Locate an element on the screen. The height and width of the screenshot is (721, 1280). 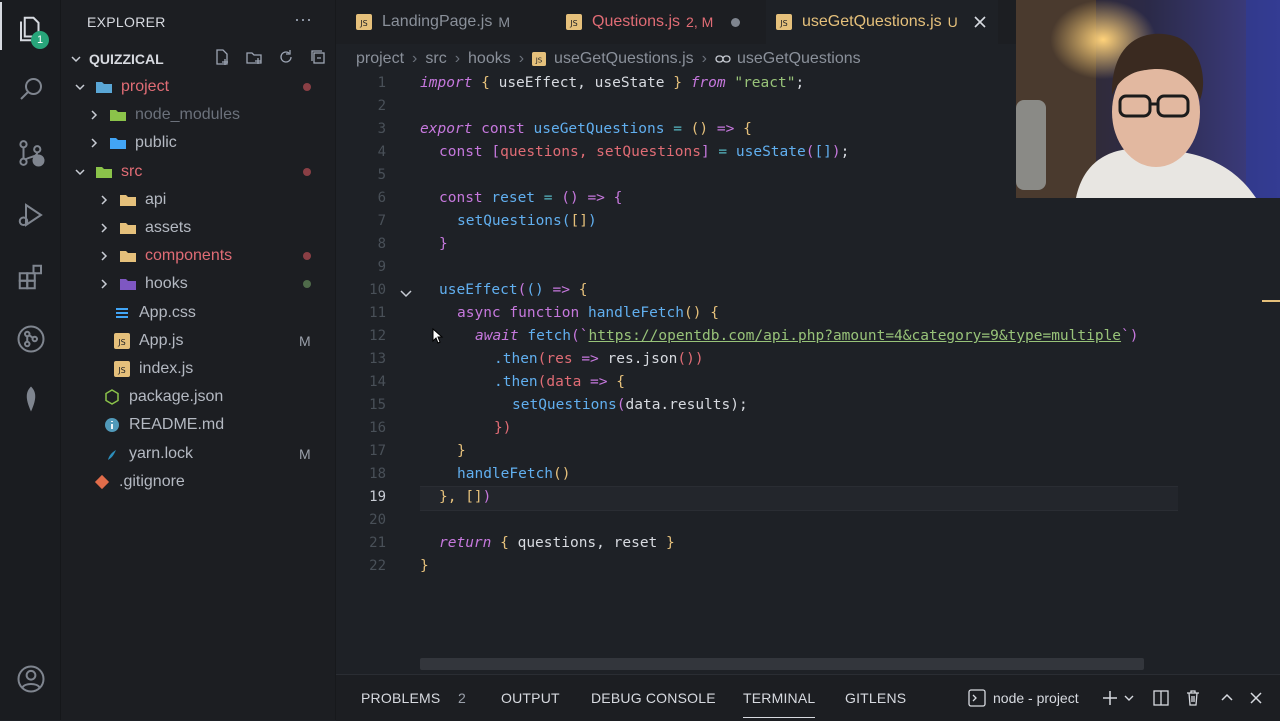
tree-item-node-modules: node_modules is located at coordinates (198, 115).